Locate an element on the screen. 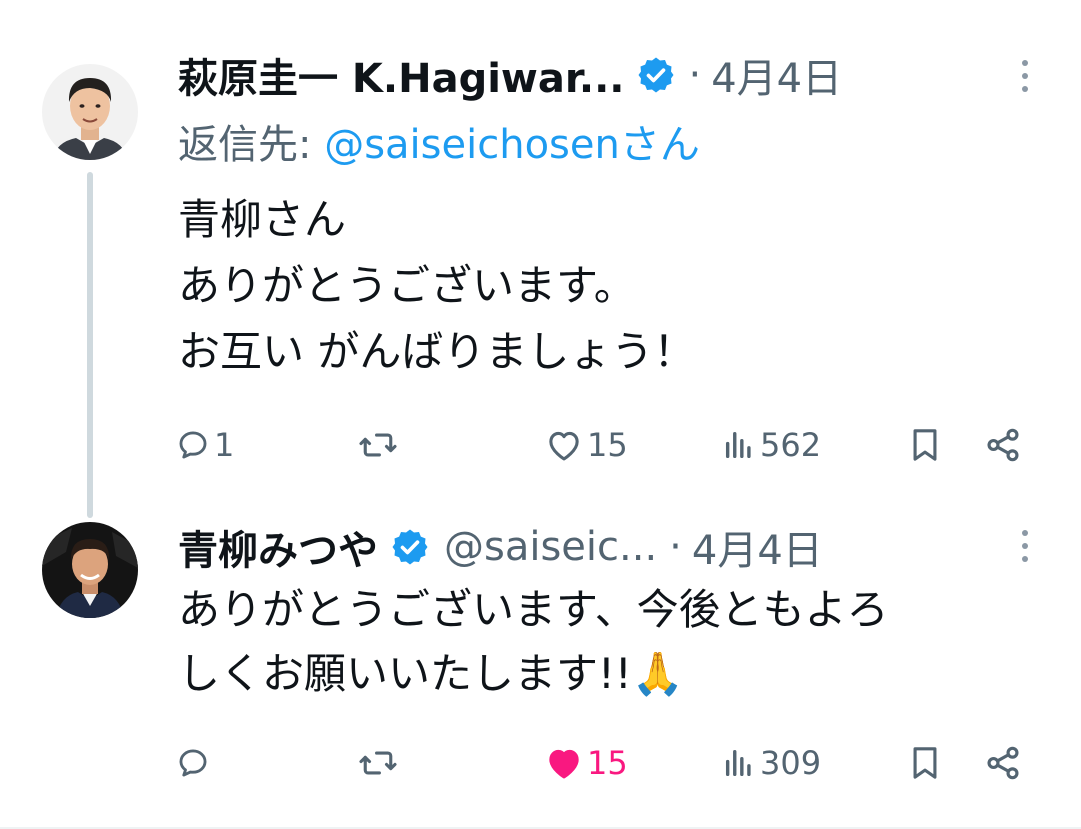  views-button: 562 is located at coordinates (771, 445).